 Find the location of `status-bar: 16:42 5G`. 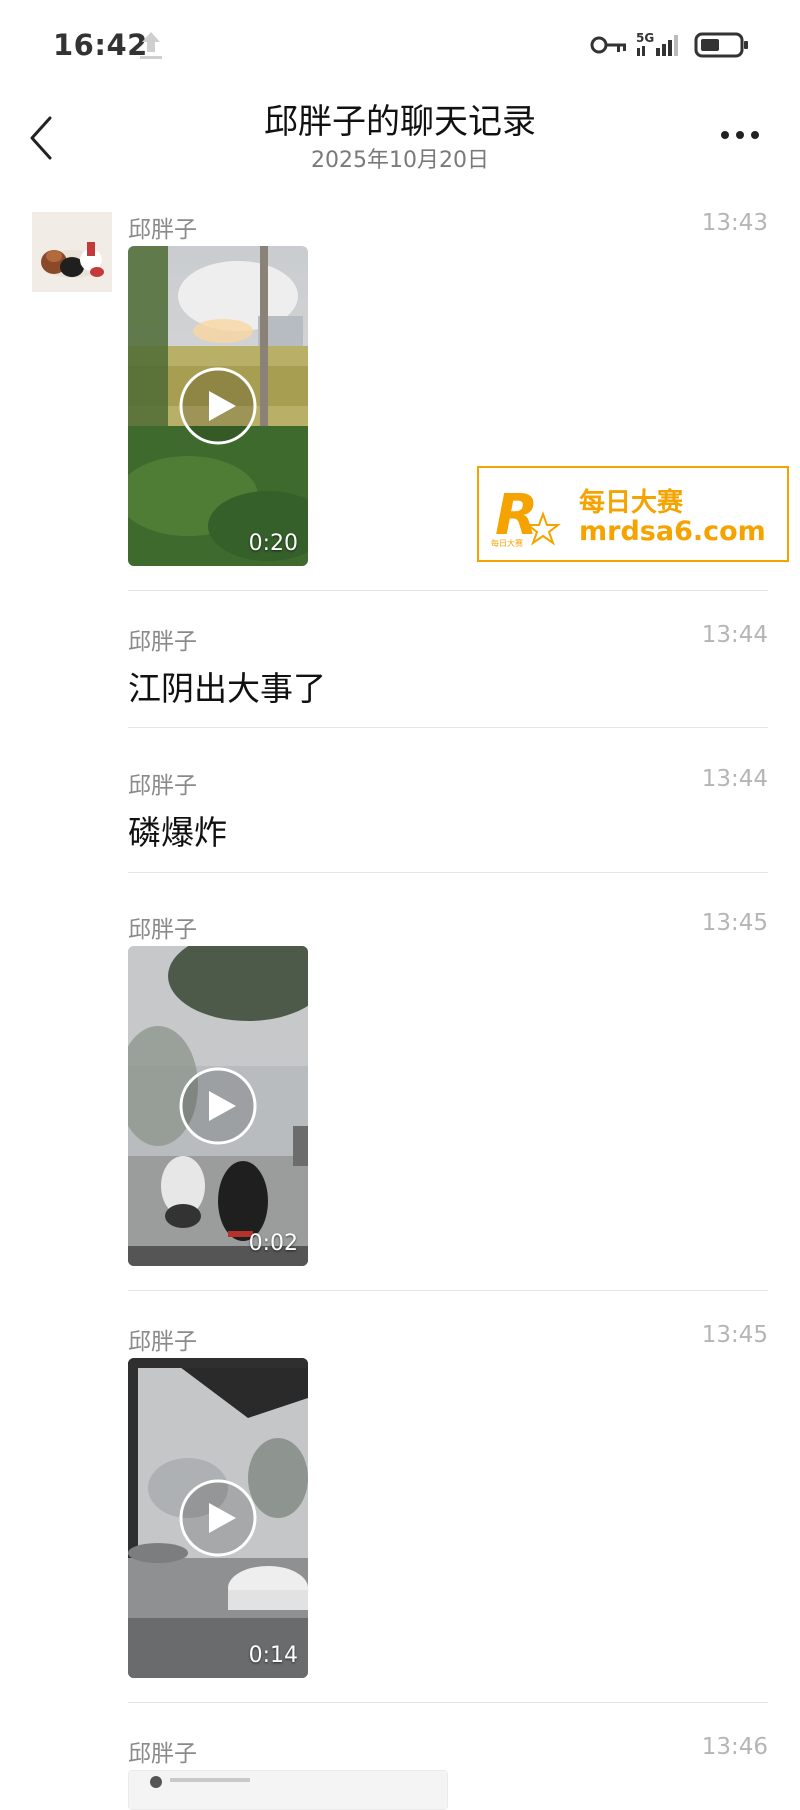

status-bar: 16:42 5G is located at coordinates (400, 45).